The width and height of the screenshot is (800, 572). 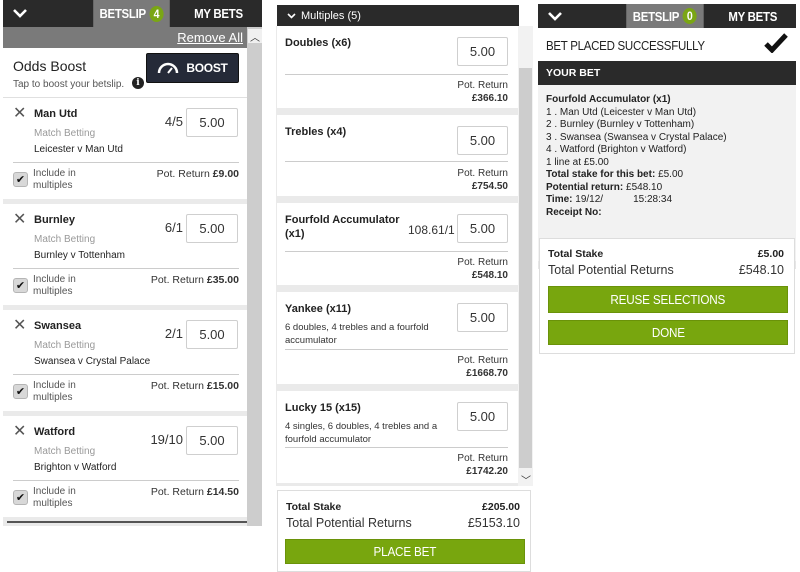 I want to click on tab-betslip: BETSLIP 4, so click(x=131, y=13).